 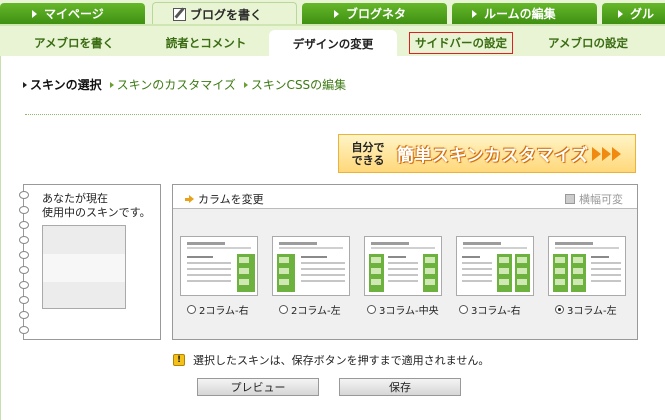 I want to click on preview-button: プレビュー, so click(x=258, y=387).